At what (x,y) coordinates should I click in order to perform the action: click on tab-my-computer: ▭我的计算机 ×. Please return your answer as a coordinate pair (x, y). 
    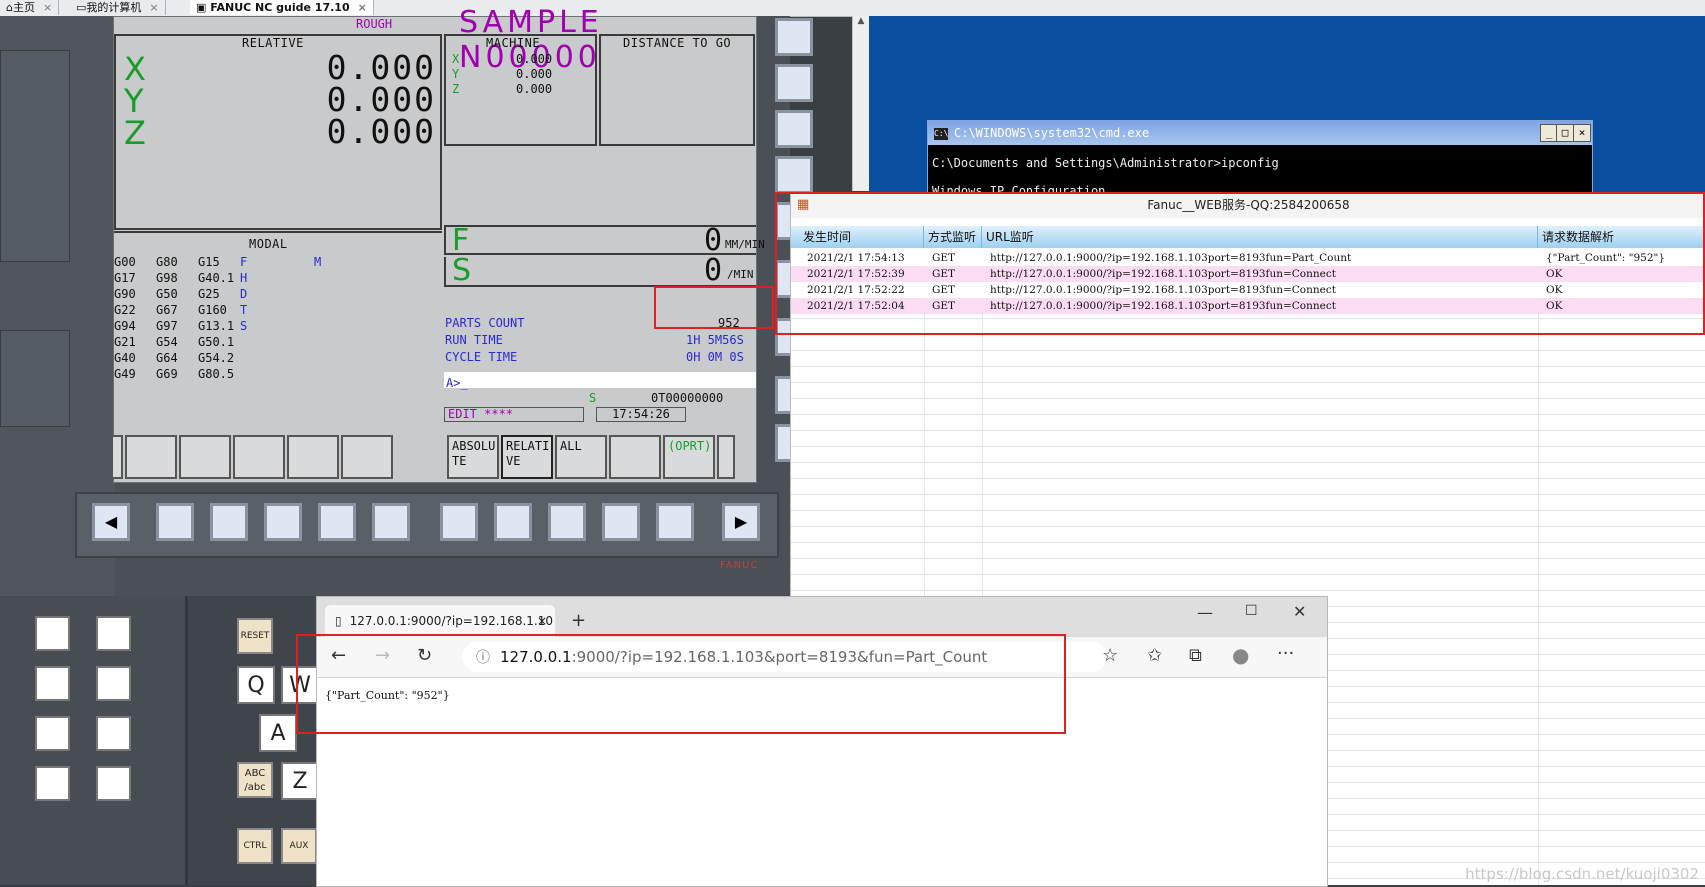
    Looking at the image, I should click on (118, 7).